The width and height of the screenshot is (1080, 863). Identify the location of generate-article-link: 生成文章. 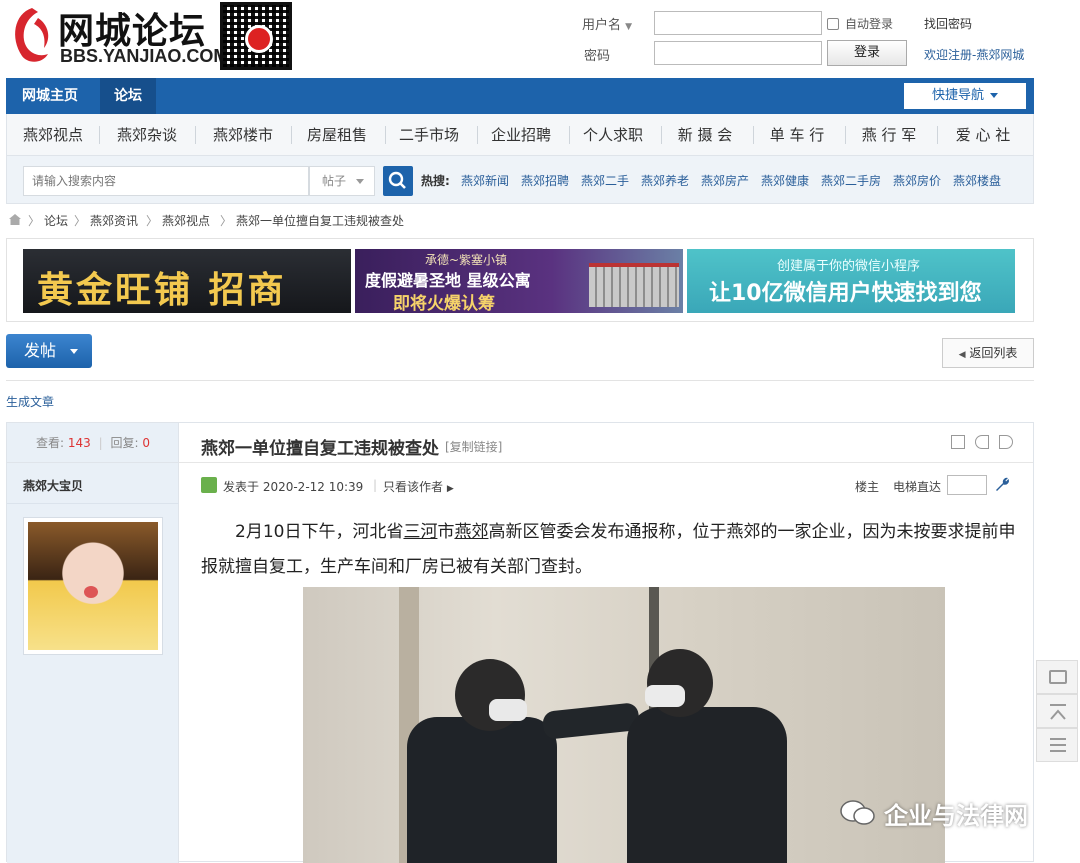
(30, 401).